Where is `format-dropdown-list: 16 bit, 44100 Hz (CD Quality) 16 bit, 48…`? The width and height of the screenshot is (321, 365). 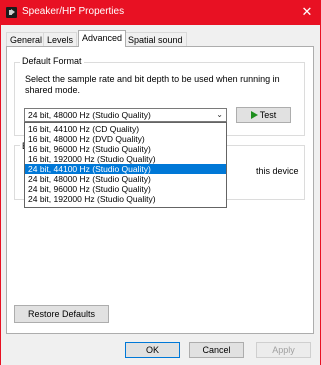
format-dropdown-list: 16 bit, 44100 Hz (CD Quality) 16 bit, 48… is located at coordinates (125, 165).